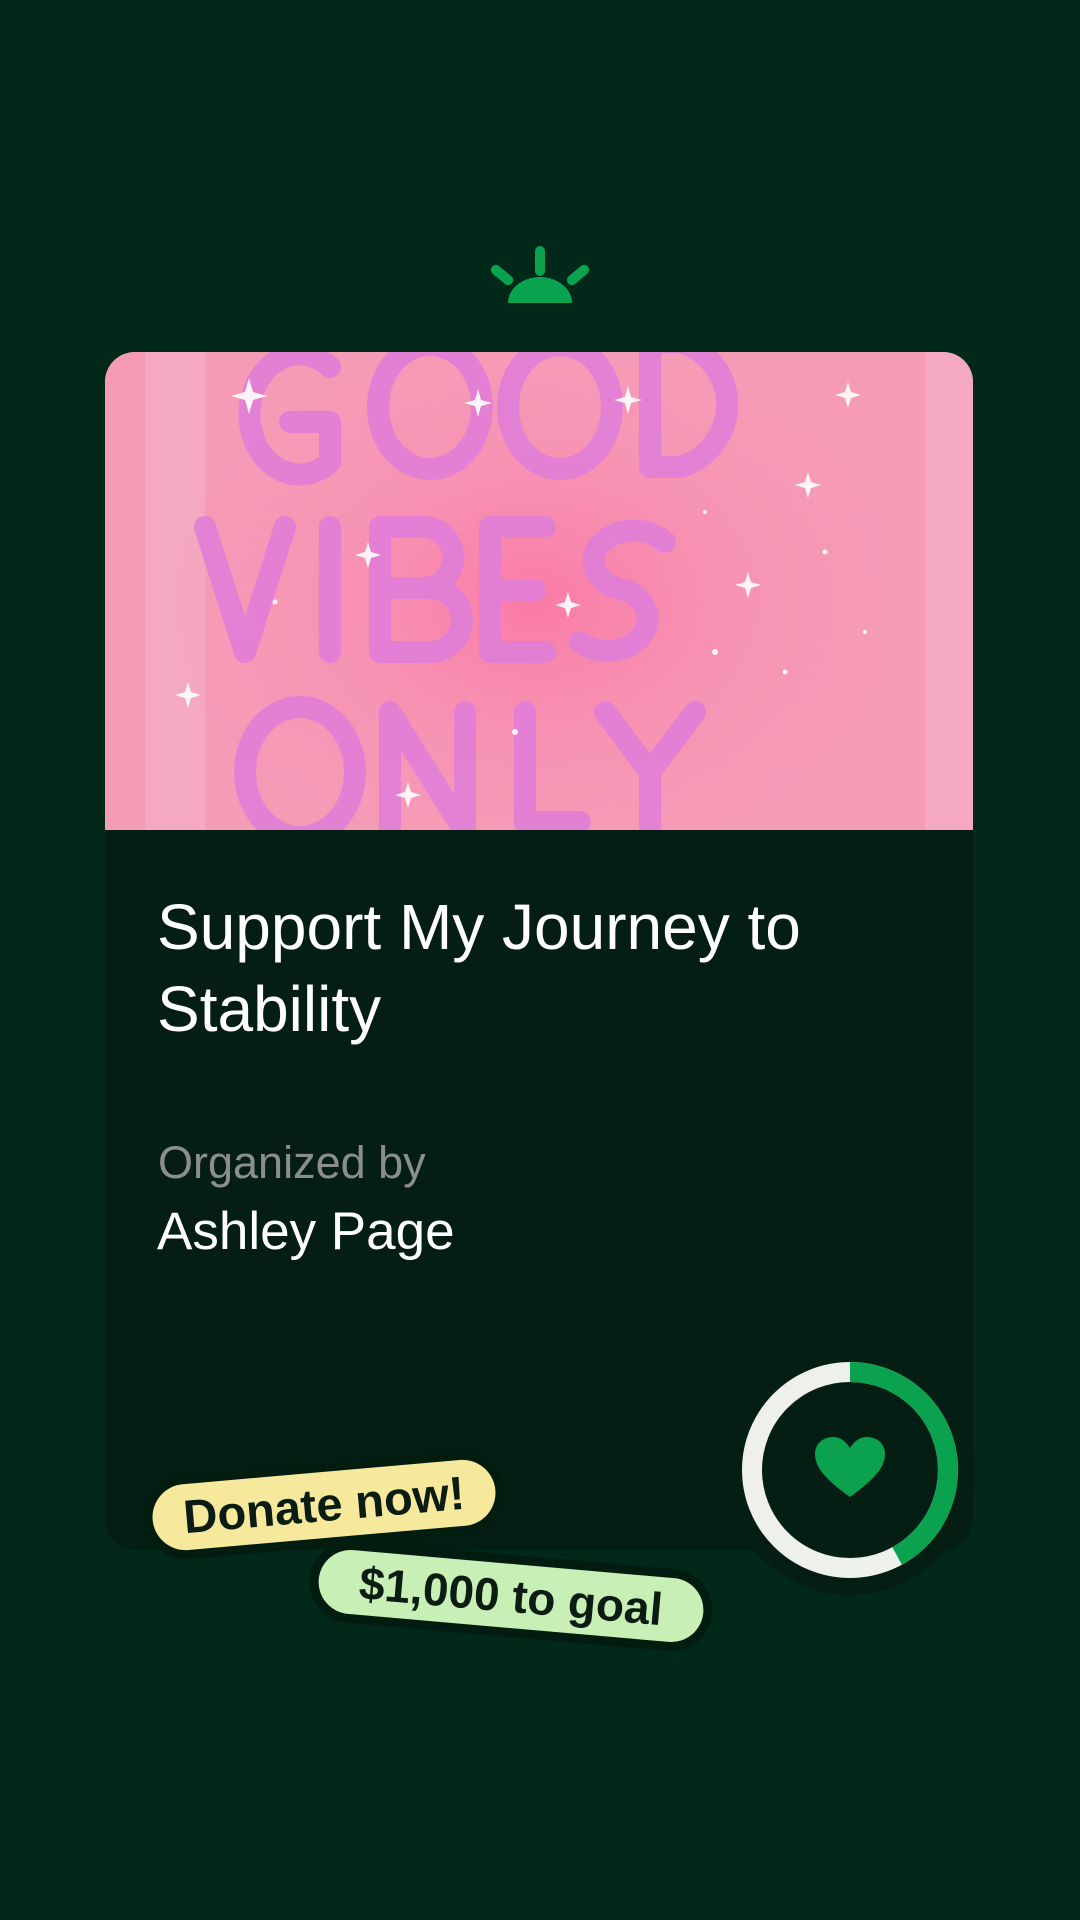 The width and height of the screenshot is (1080, 1920). Describe the element at coordinates (540, 275) in the screenshot. I see `sunrise-logo-icon` at that location.